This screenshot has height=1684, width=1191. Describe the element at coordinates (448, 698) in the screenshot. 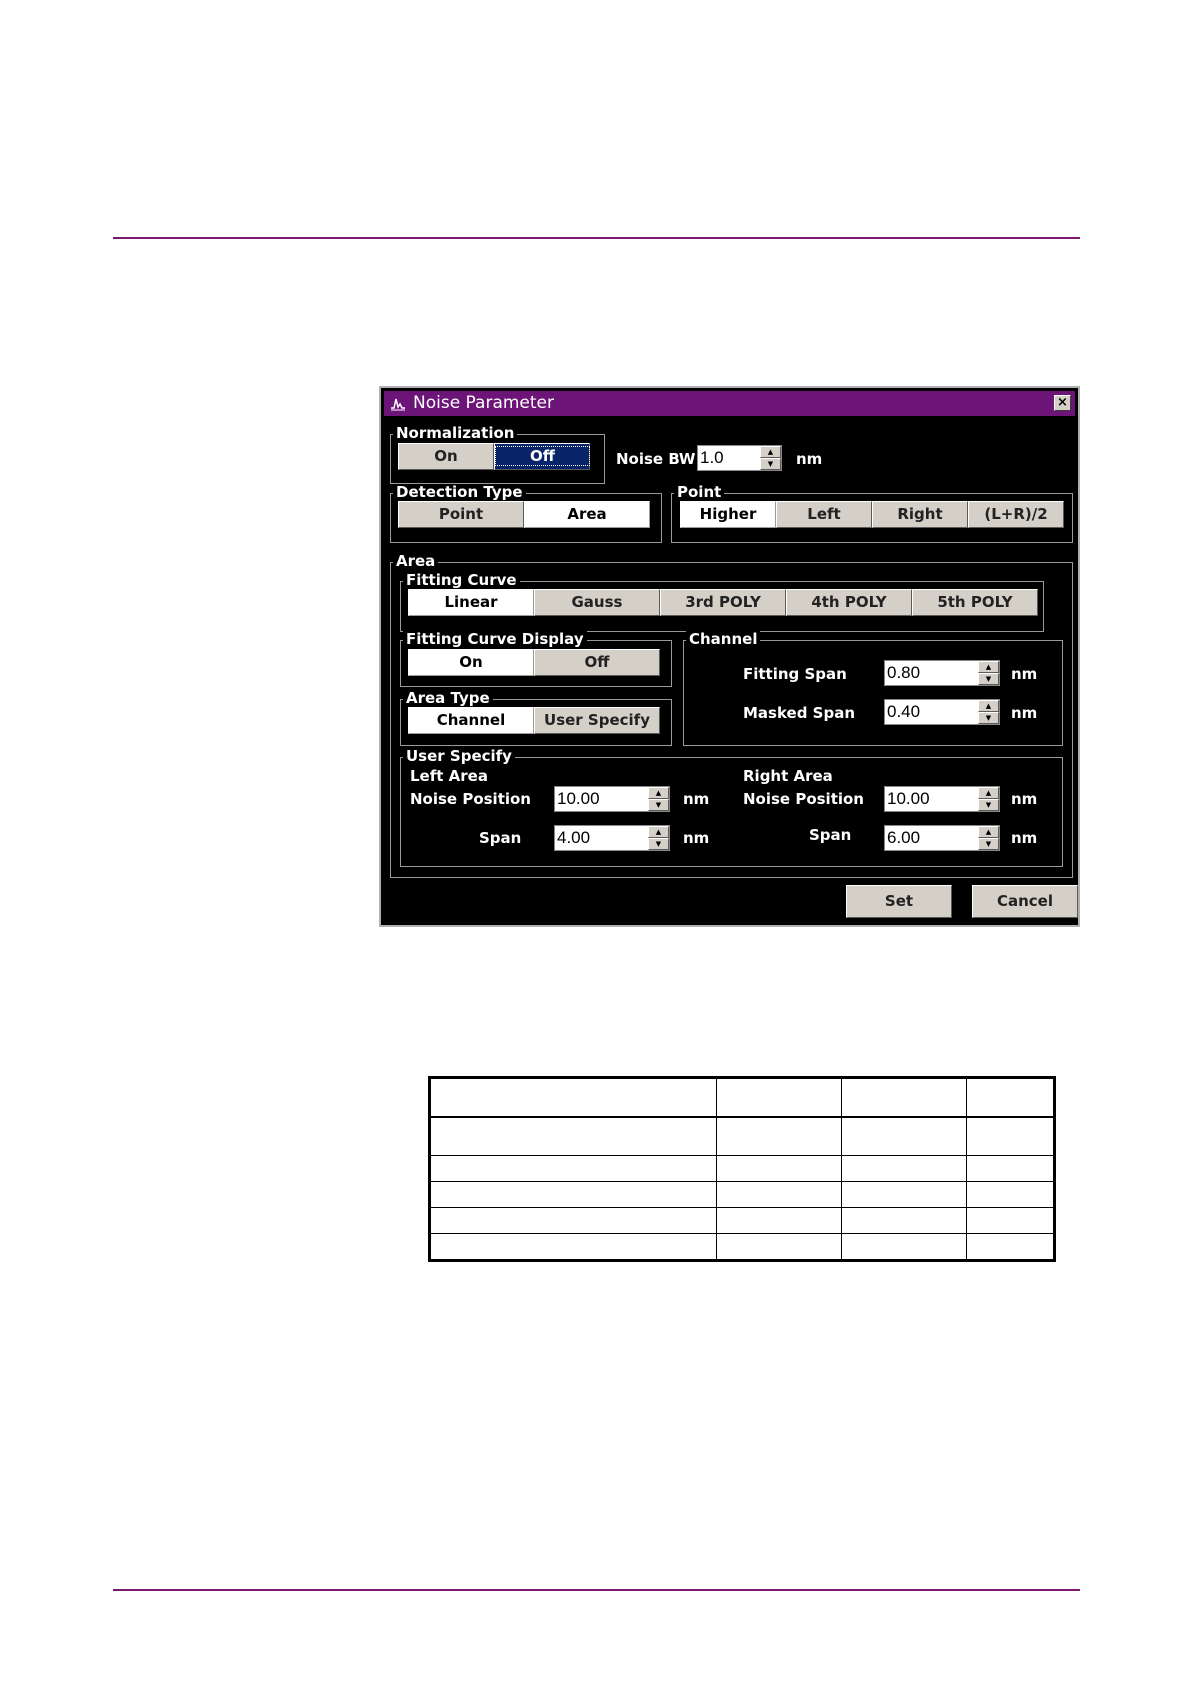

I see `area-type-label: Area Type` at that location.